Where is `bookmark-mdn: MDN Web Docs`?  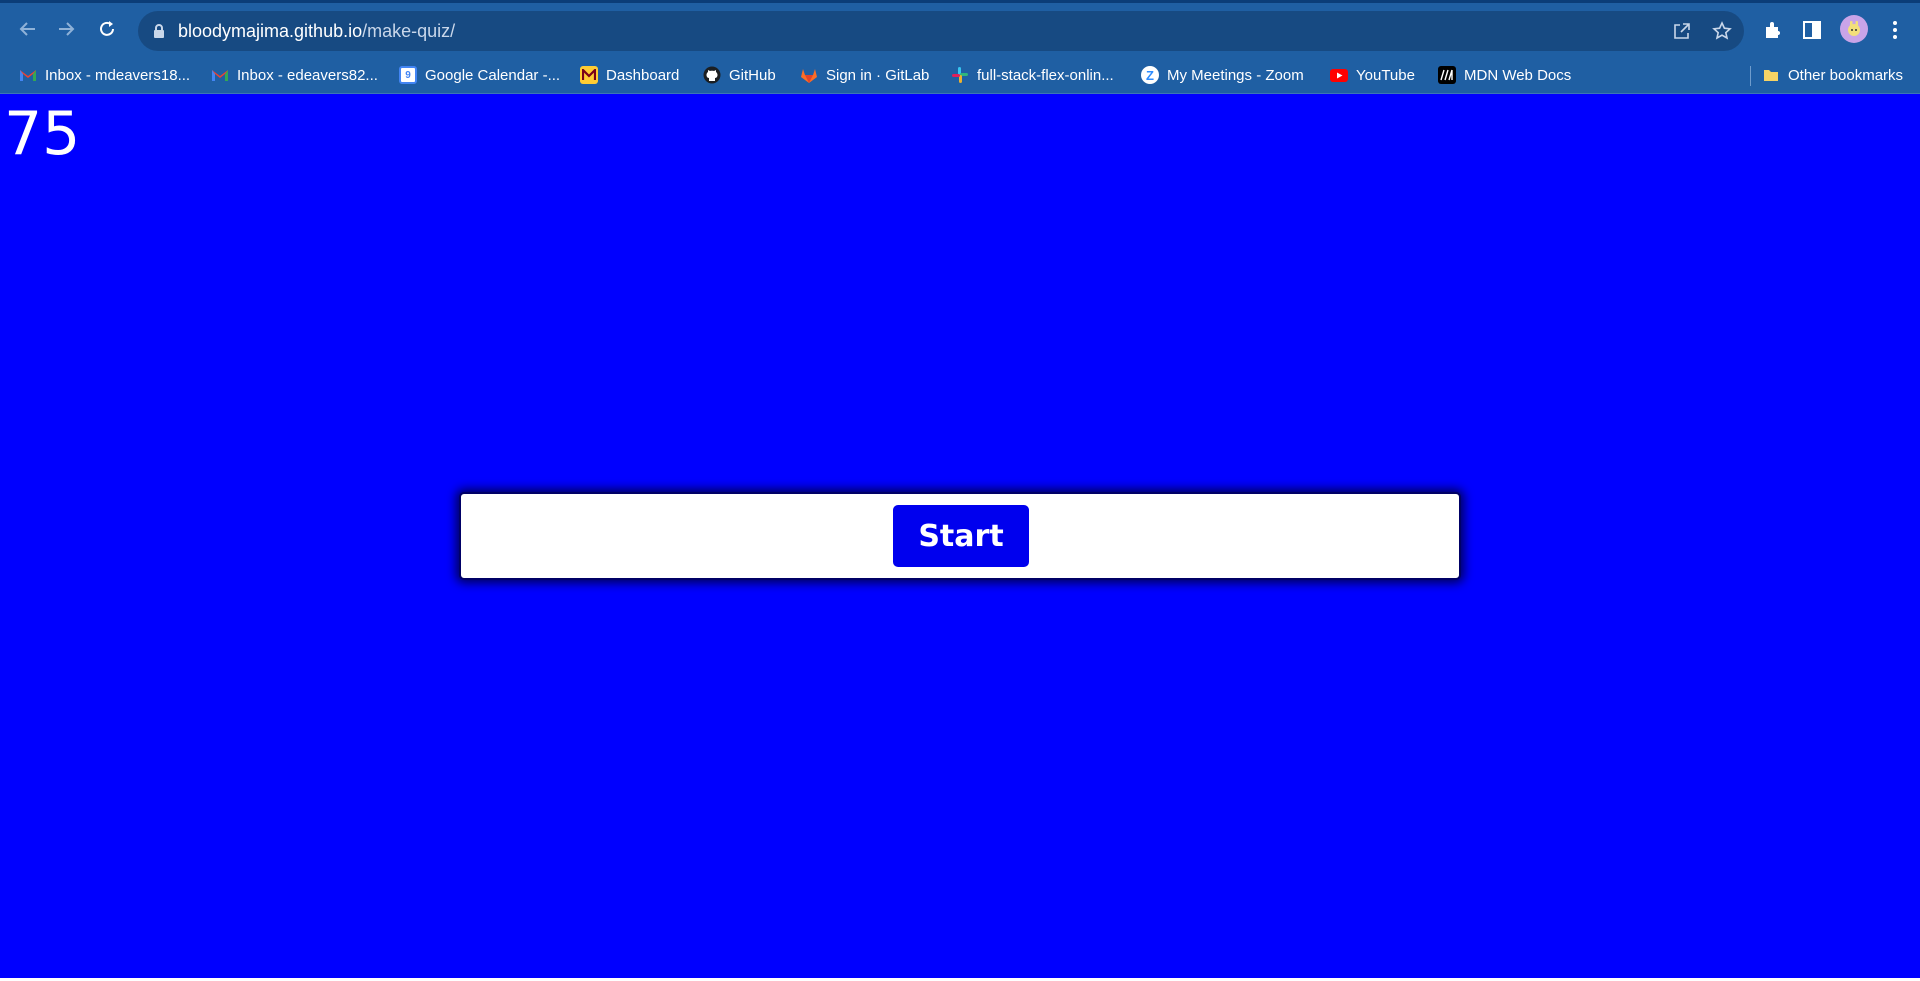
bookmark-mdn: MDN Web Docs is located at coordinates (1504, 75).